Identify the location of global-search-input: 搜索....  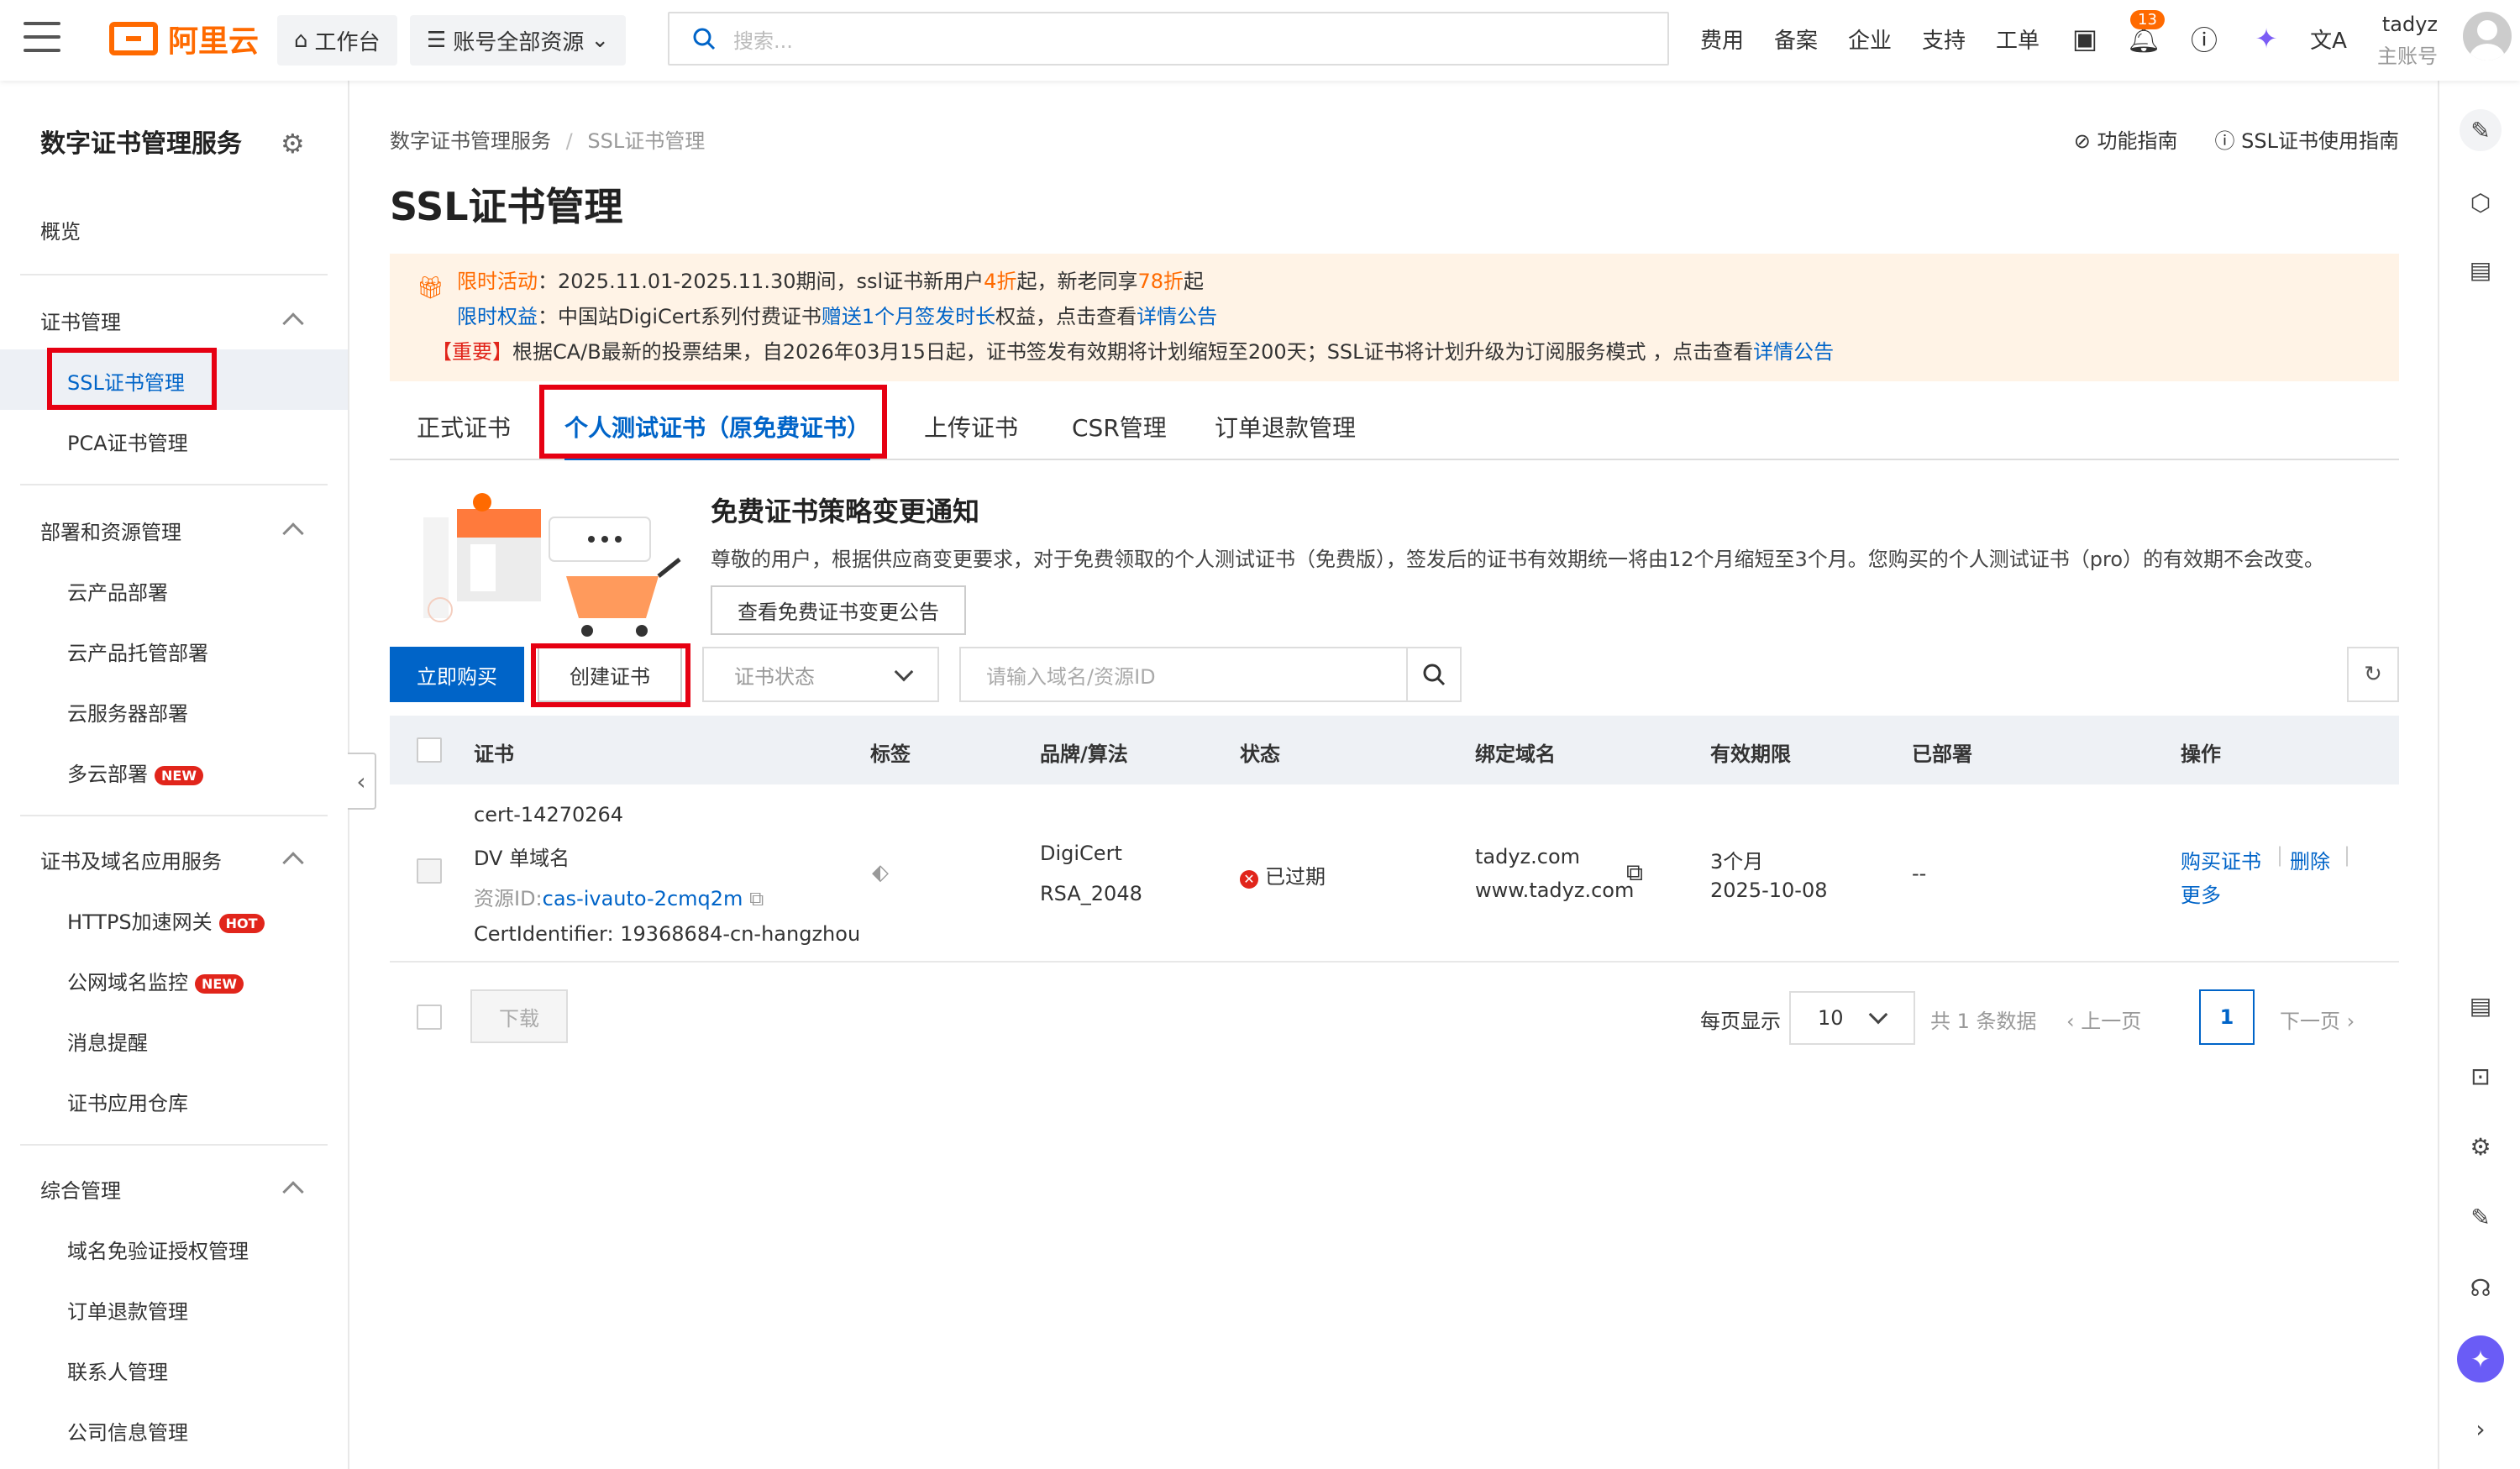
(1168, 39).